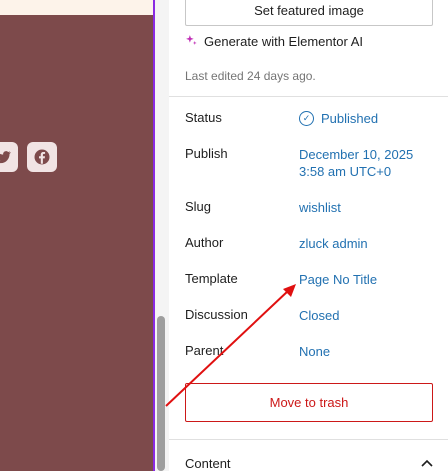 Image resolution: width=448 pixels, height=471 pixels. I want to click on template-link: Page No Title, so click(338, 279).